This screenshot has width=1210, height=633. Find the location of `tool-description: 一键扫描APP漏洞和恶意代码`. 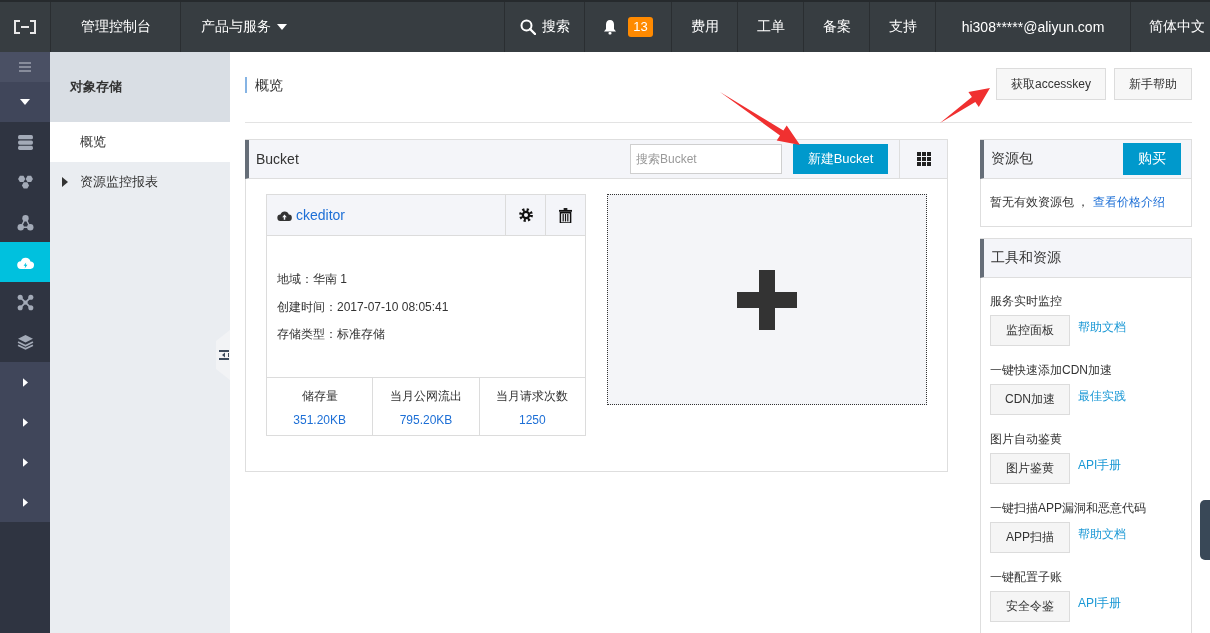

tool-description: 一键扫描APP漏洞和恶意代码 is located at coordinates (1068, 508).